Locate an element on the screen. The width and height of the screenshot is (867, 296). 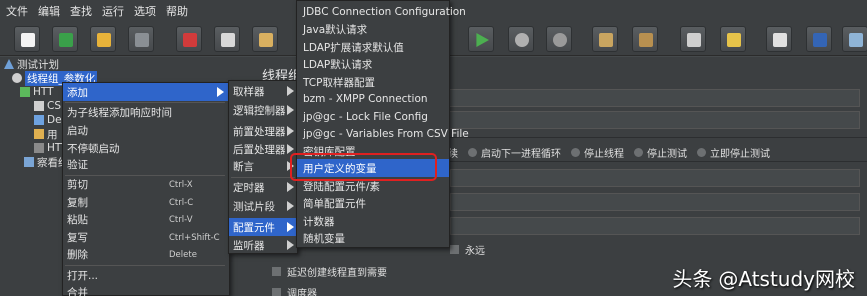
save-icon is located at coordinates (141, 39).